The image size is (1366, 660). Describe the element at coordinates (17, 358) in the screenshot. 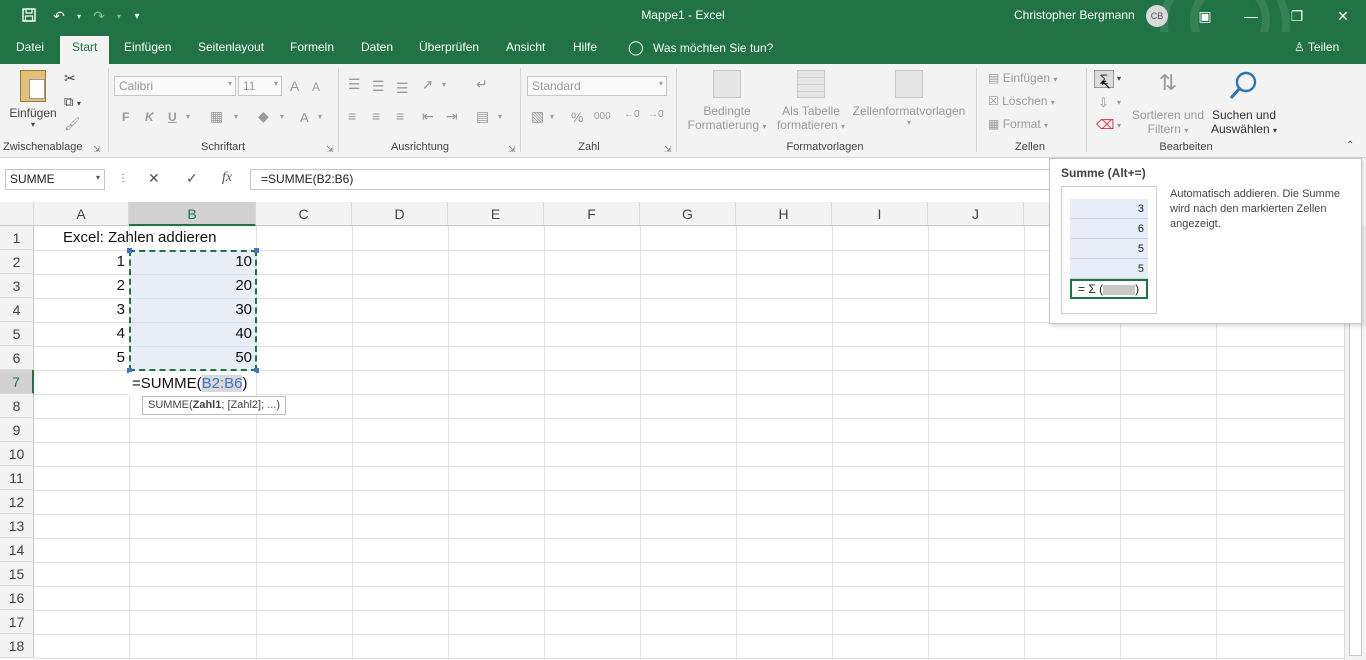

I see `row-header-6: 6` at that location.